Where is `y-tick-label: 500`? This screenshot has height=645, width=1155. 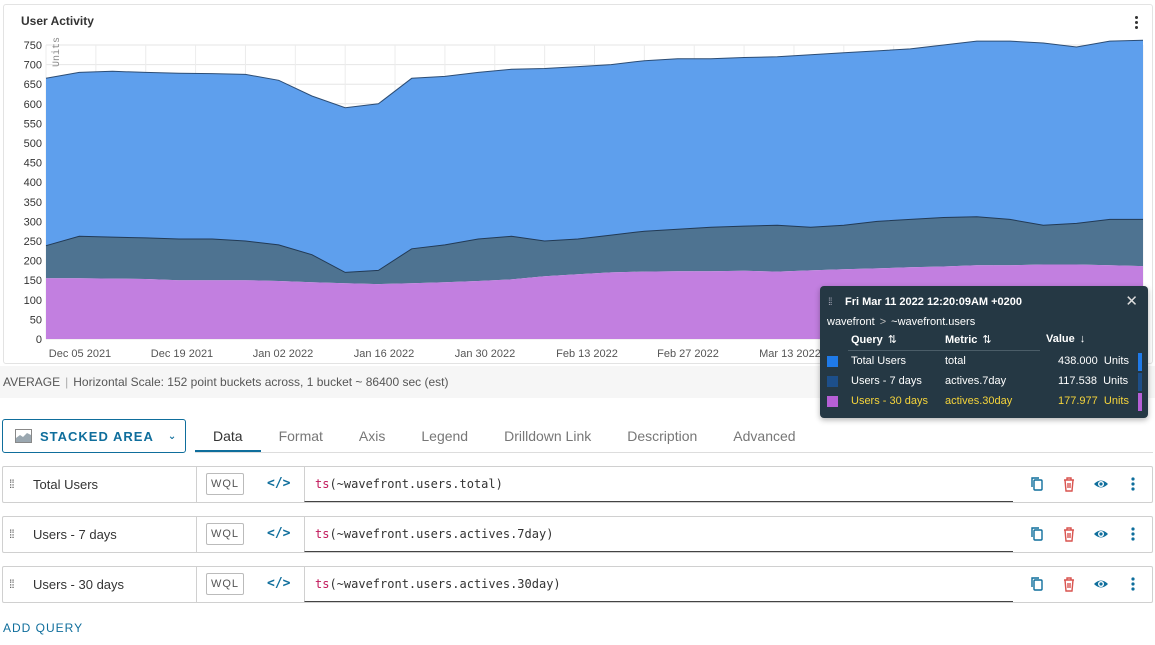 y-tick-label: 500 is located at coordinates (33, 144).